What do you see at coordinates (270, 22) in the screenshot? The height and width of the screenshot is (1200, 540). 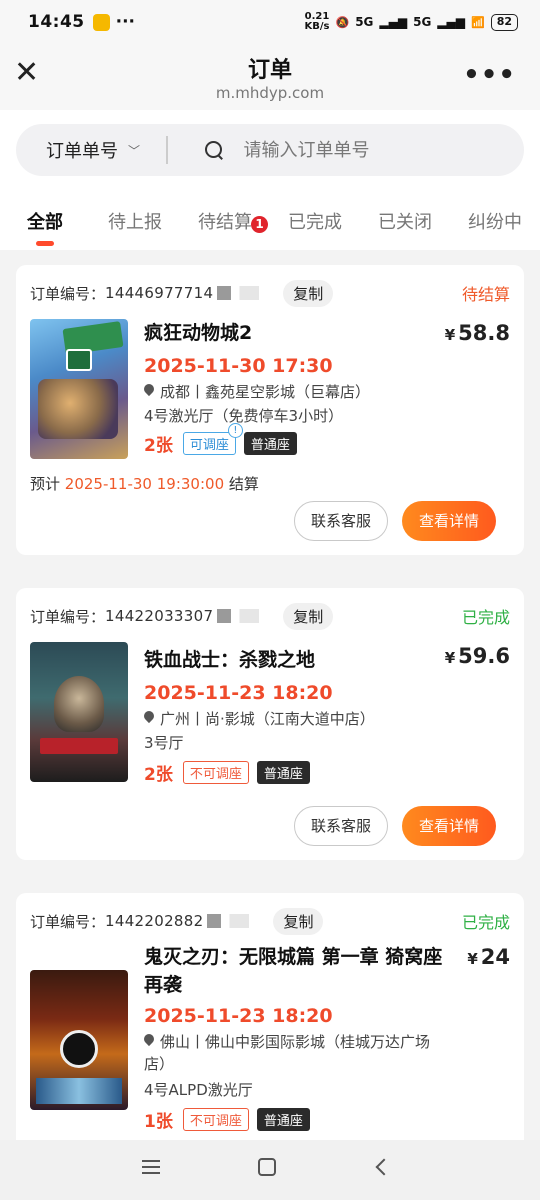 I see `status-bar: 14:45 ··· 0.21 KB/s 🔕 5G ▂▄▆ 5G ▂▄▆ 📶 82` at bounding box center [270, 22].